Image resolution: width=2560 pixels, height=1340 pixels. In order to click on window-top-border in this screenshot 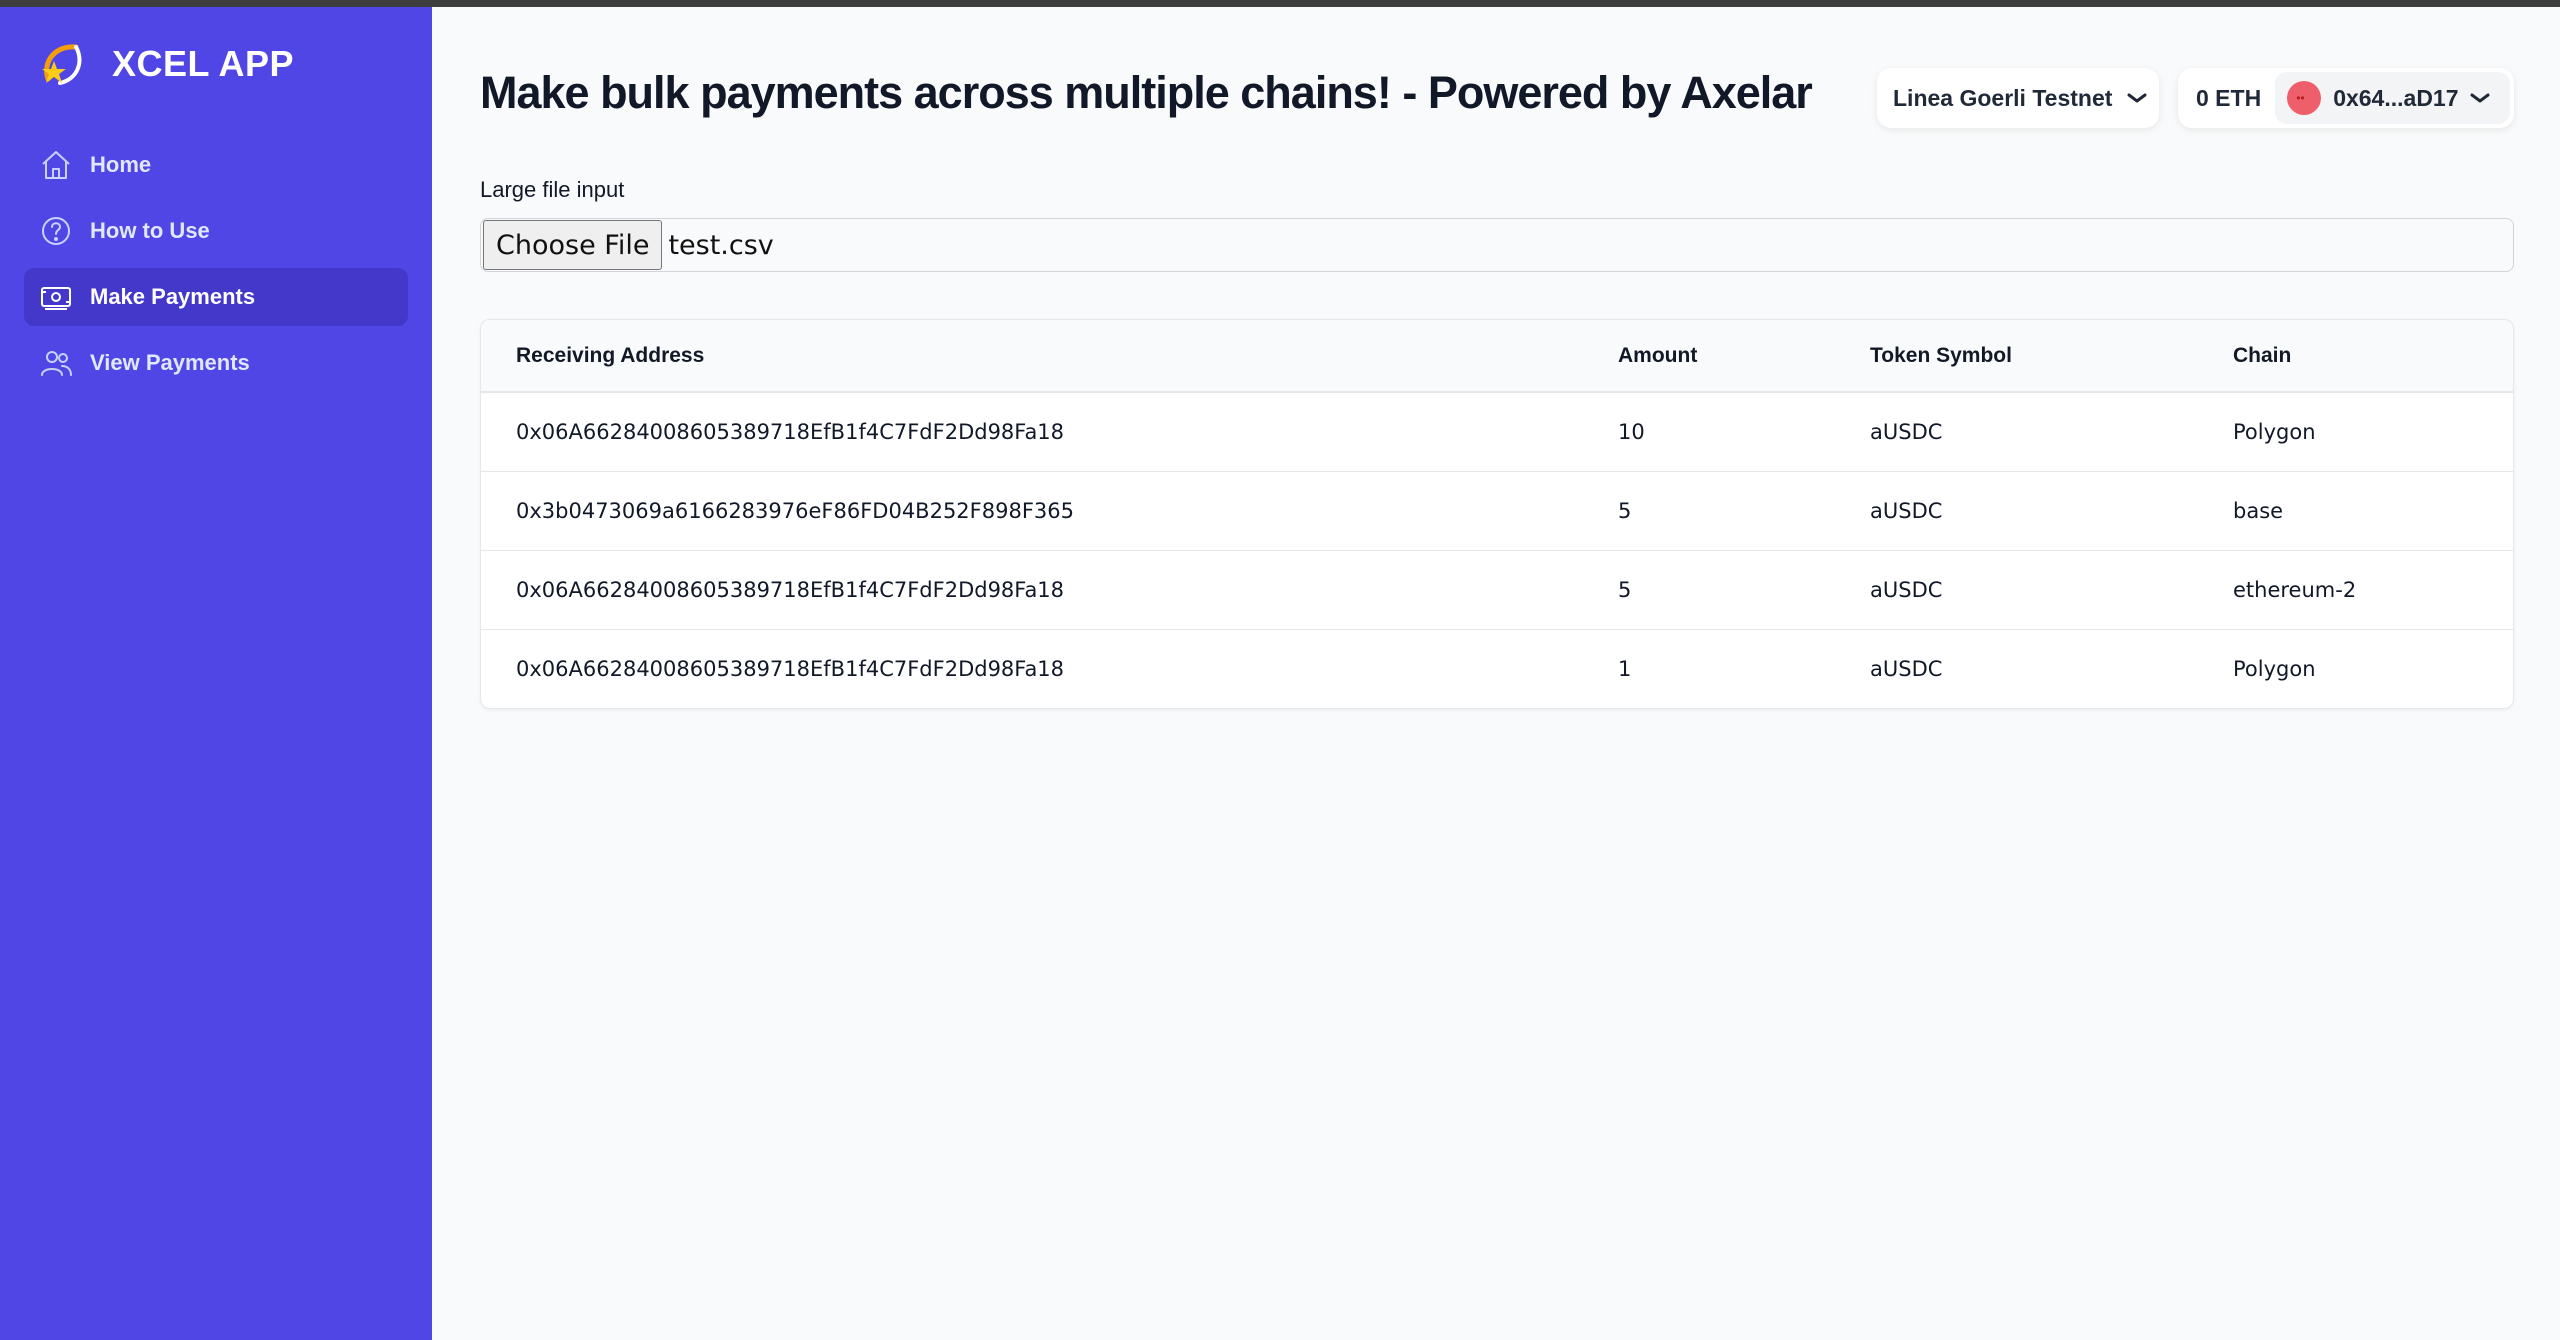, I will do `click(1280, 3)`.